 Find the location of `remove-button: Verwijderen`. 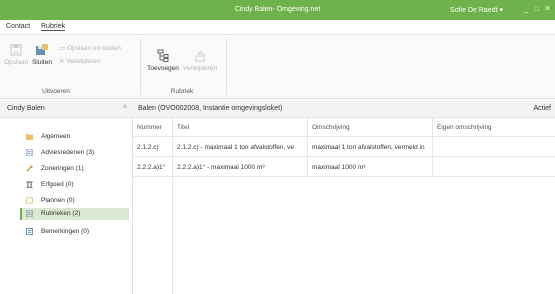

remove-button: Verwijderen is located at coordinates (200, 60).